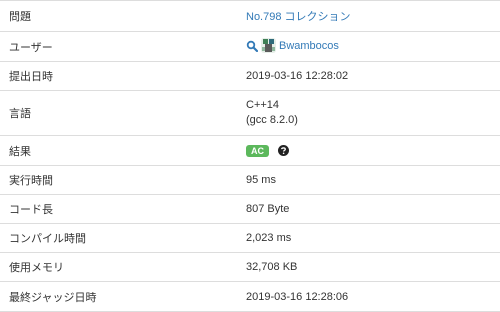  I want to click on table-row-submitted: 提出日時 2019-03-16 12:28:02, so click(250, 76).